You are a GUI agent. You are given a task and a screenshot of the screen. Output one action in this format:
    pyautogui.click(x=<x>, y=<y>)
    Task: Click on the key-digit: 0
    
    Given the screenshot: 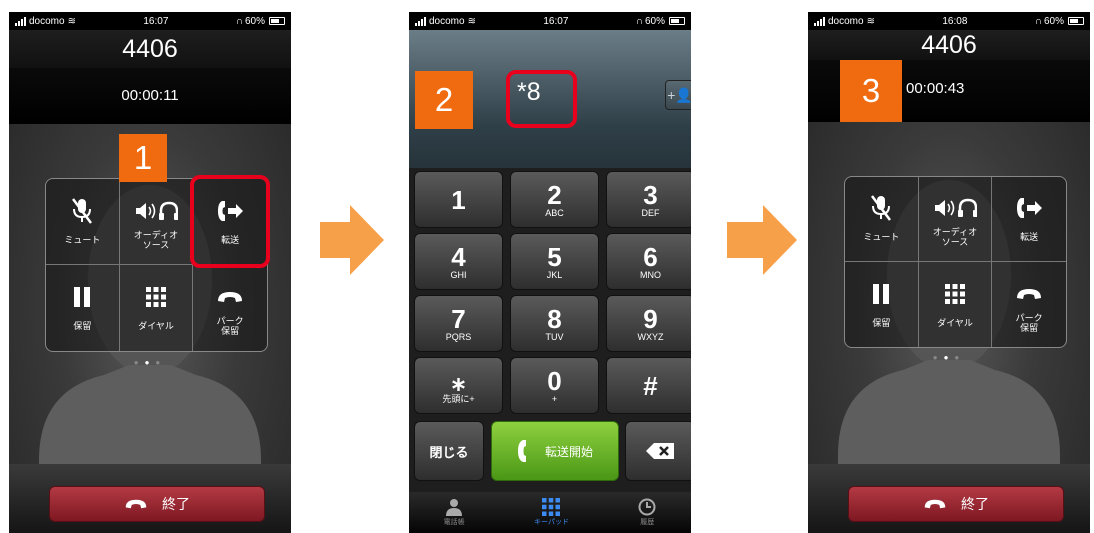 What is the action you would take?
    pyautogui.click(x=554, y=380)
    